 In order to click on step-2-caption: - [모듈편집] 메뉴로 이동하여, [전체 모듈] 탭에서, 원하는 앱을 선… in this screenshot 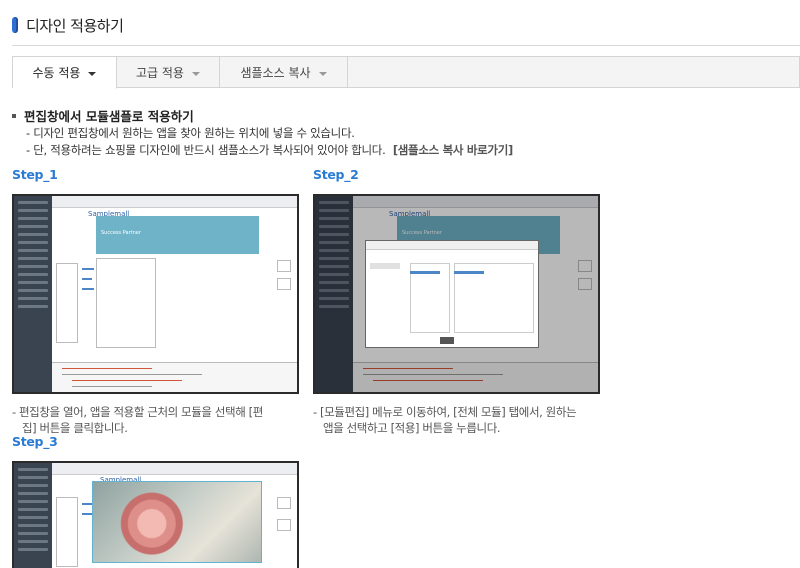, I will do `click(458, 420)`.